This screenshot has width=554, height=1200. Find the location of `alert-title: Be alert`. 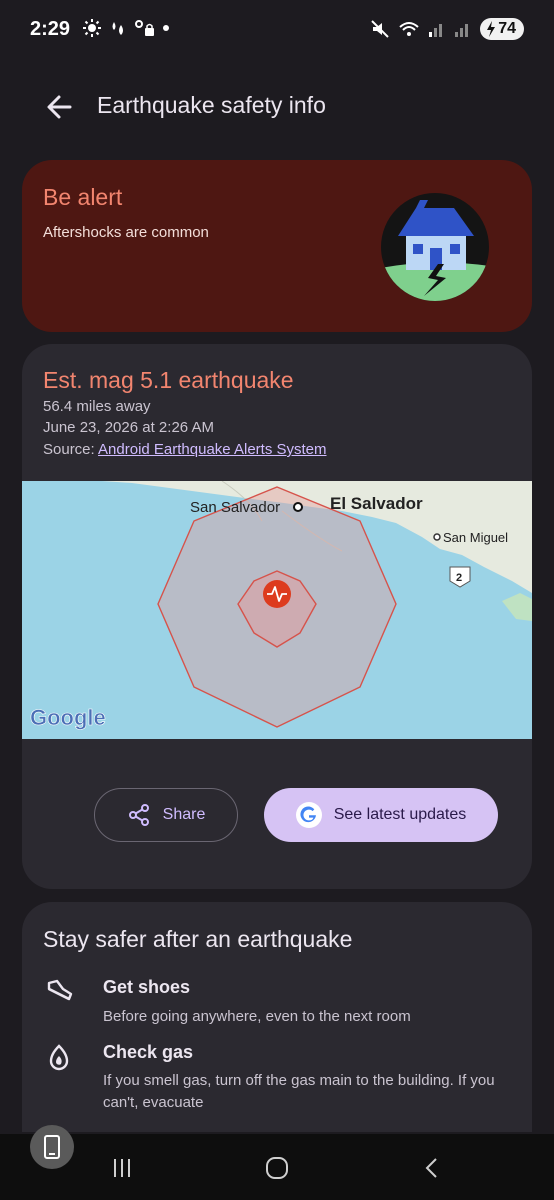

alert-title: Be alert is located at coordinates (83, 197).